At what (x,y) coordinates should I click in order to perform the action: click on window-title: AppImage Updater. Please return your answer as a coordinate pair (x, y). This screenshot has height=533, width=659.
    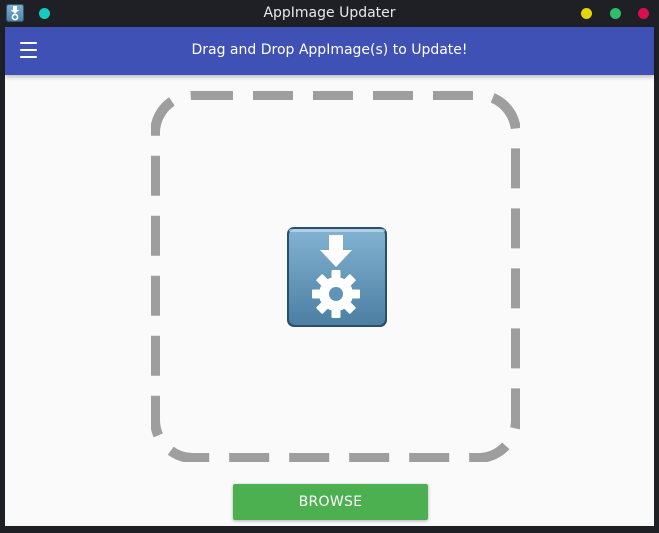
    Looking at the image, I should click on (329, 13).